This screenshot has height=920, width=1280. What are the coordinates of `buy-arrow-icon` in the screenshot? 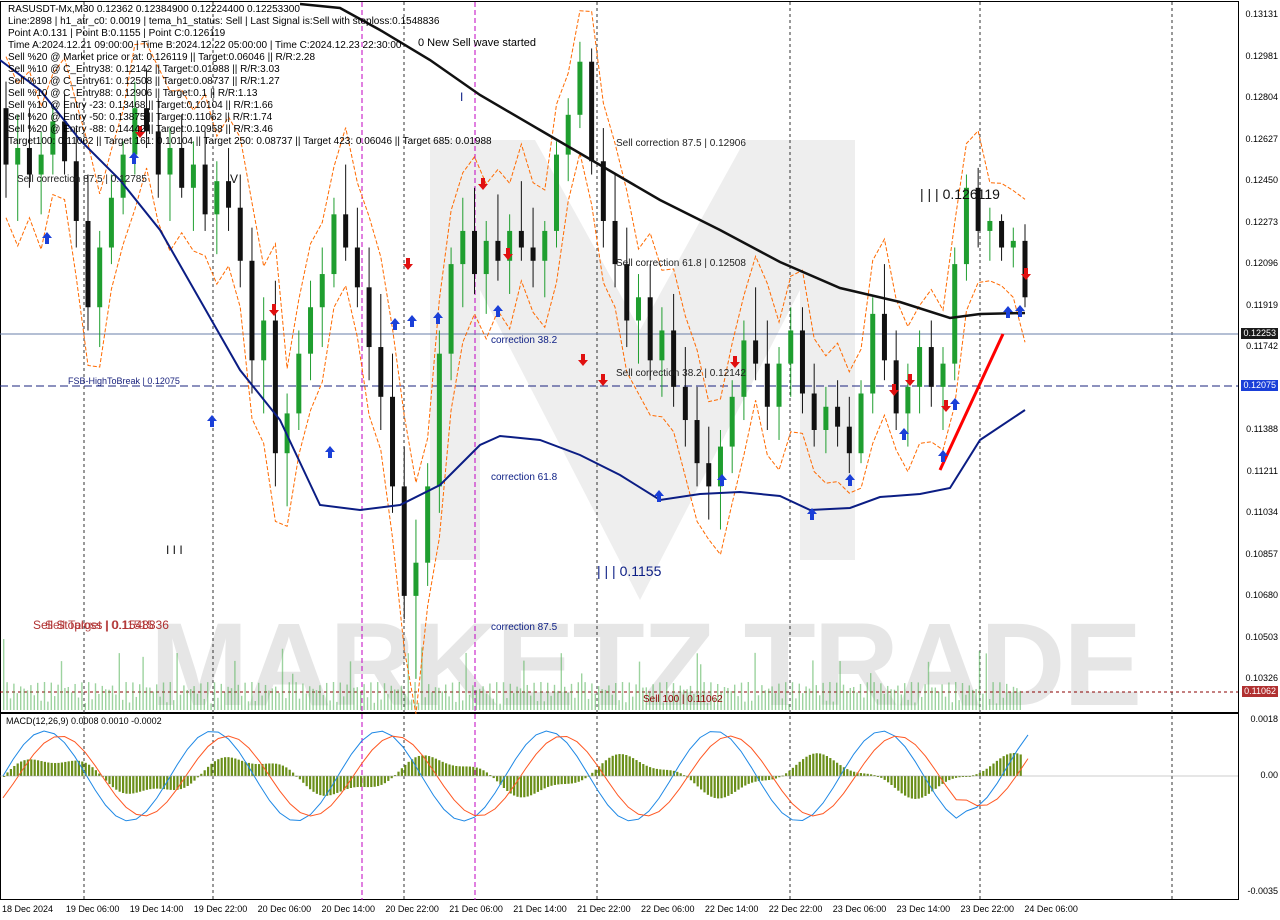 It's located at (330, 452).